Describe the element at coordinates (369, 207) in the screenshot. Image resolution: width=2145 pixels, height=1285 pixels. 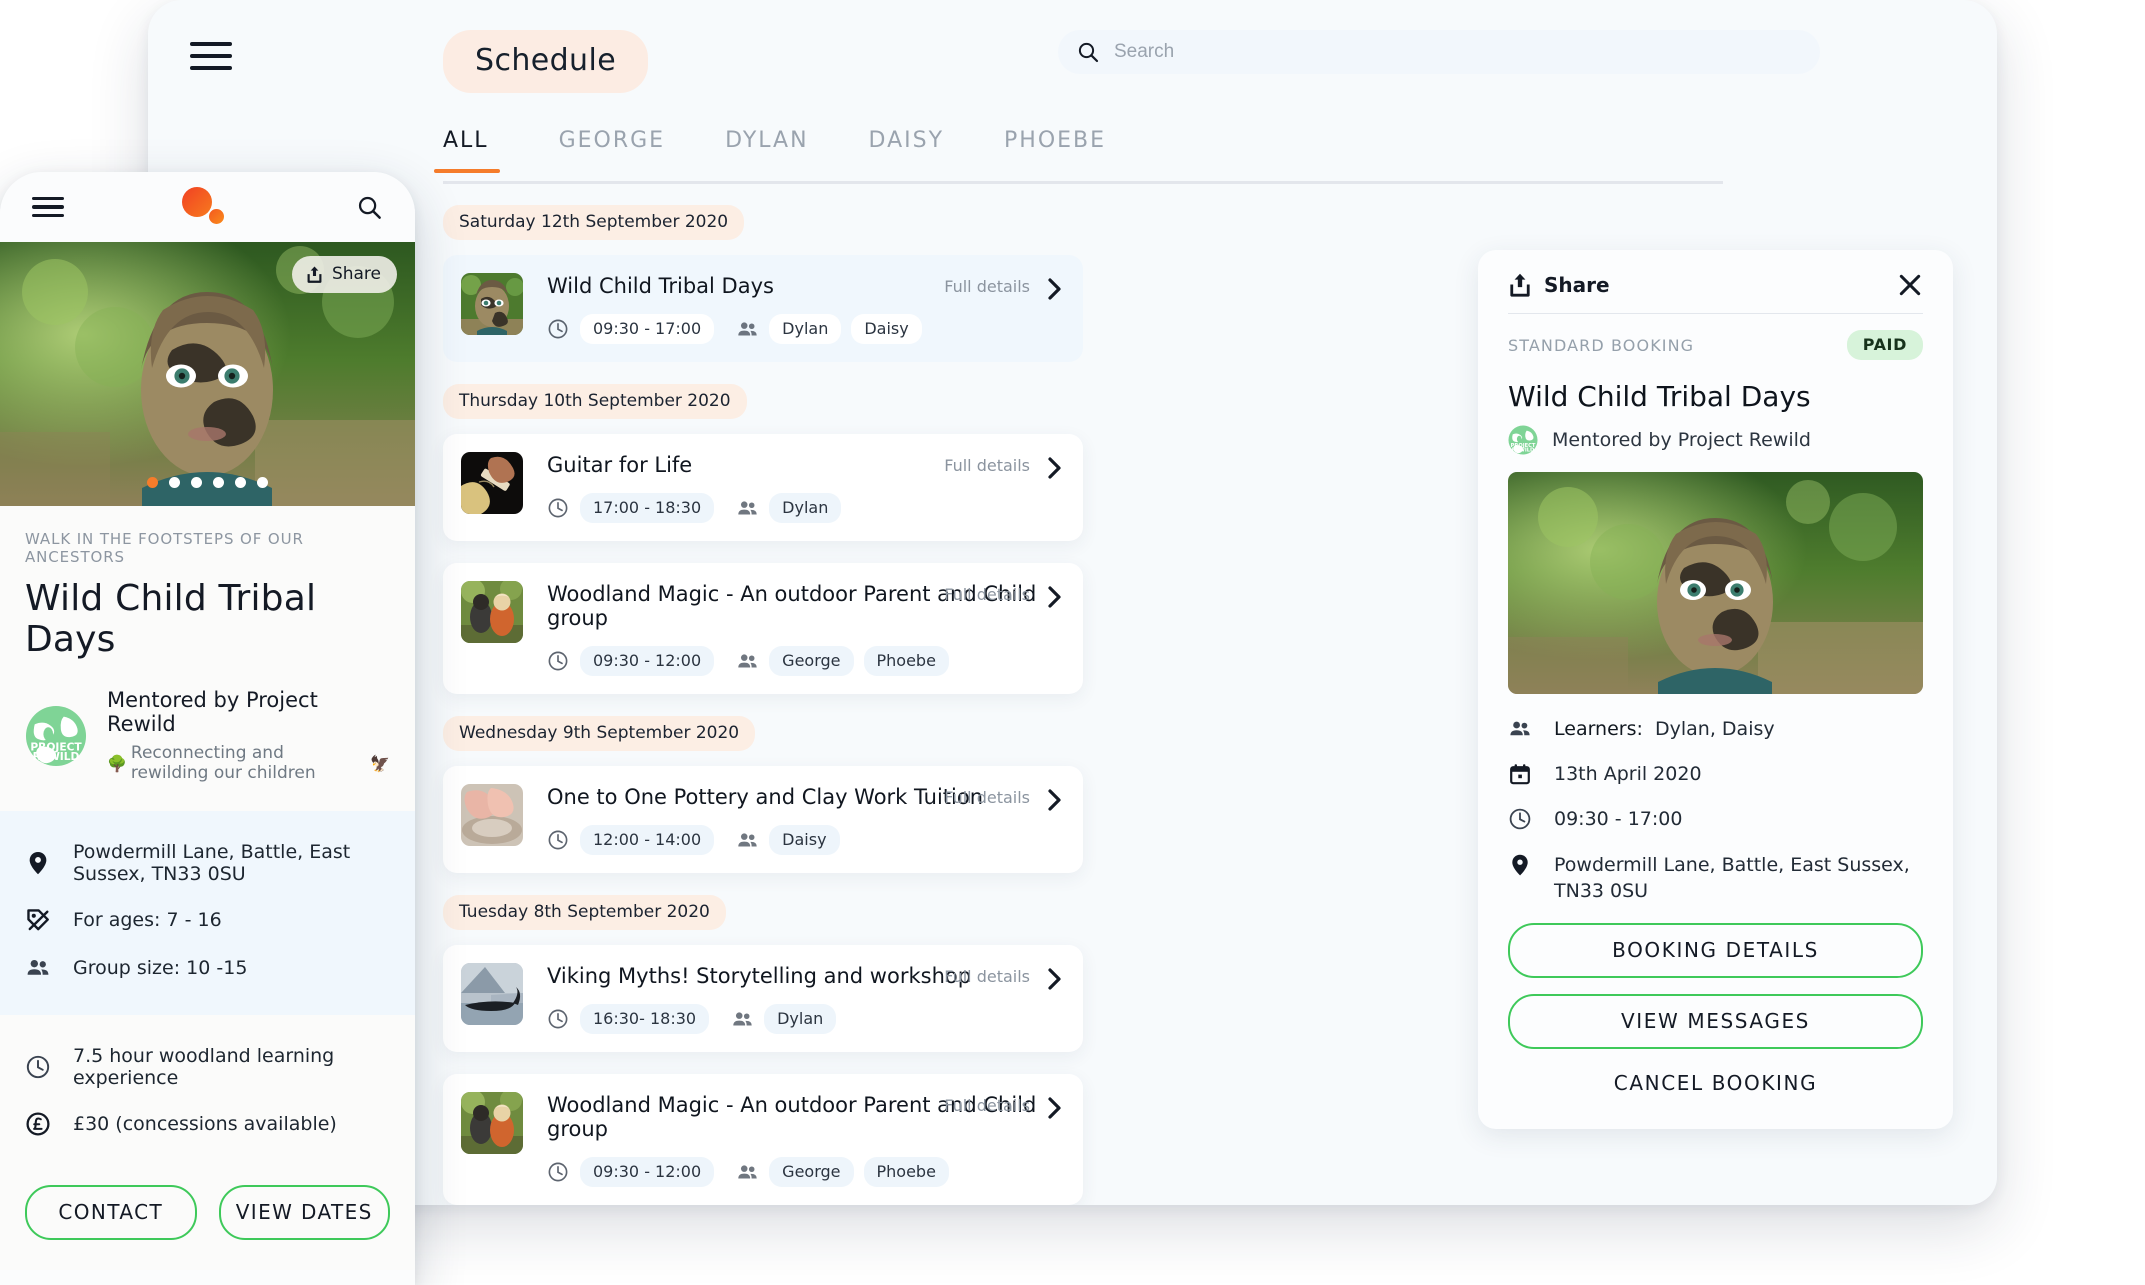
I see `search-icon` at that location.